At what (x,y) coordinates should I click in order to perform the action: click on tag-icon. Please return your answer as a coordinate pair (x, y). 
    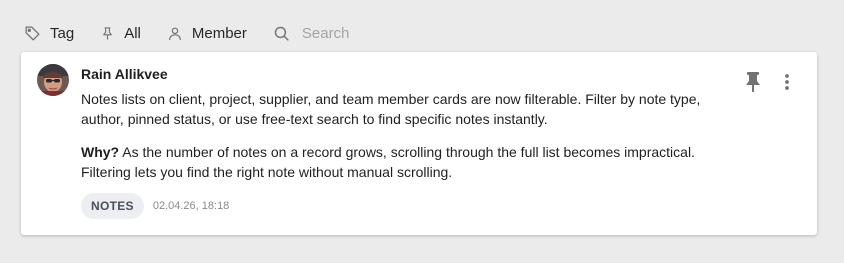
    Looking at the image, I should click on (32, 33).